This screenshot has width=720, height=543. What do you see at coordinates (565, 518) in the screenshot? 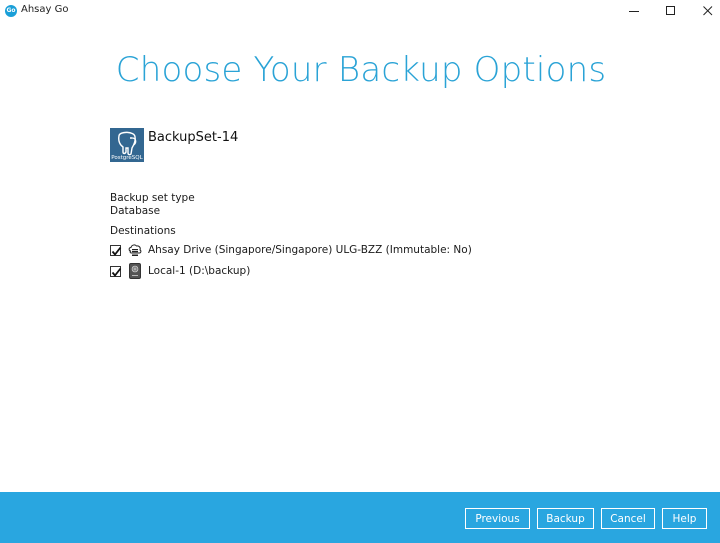
I see `backup-button: Backup` at bounding box center [565, 518].